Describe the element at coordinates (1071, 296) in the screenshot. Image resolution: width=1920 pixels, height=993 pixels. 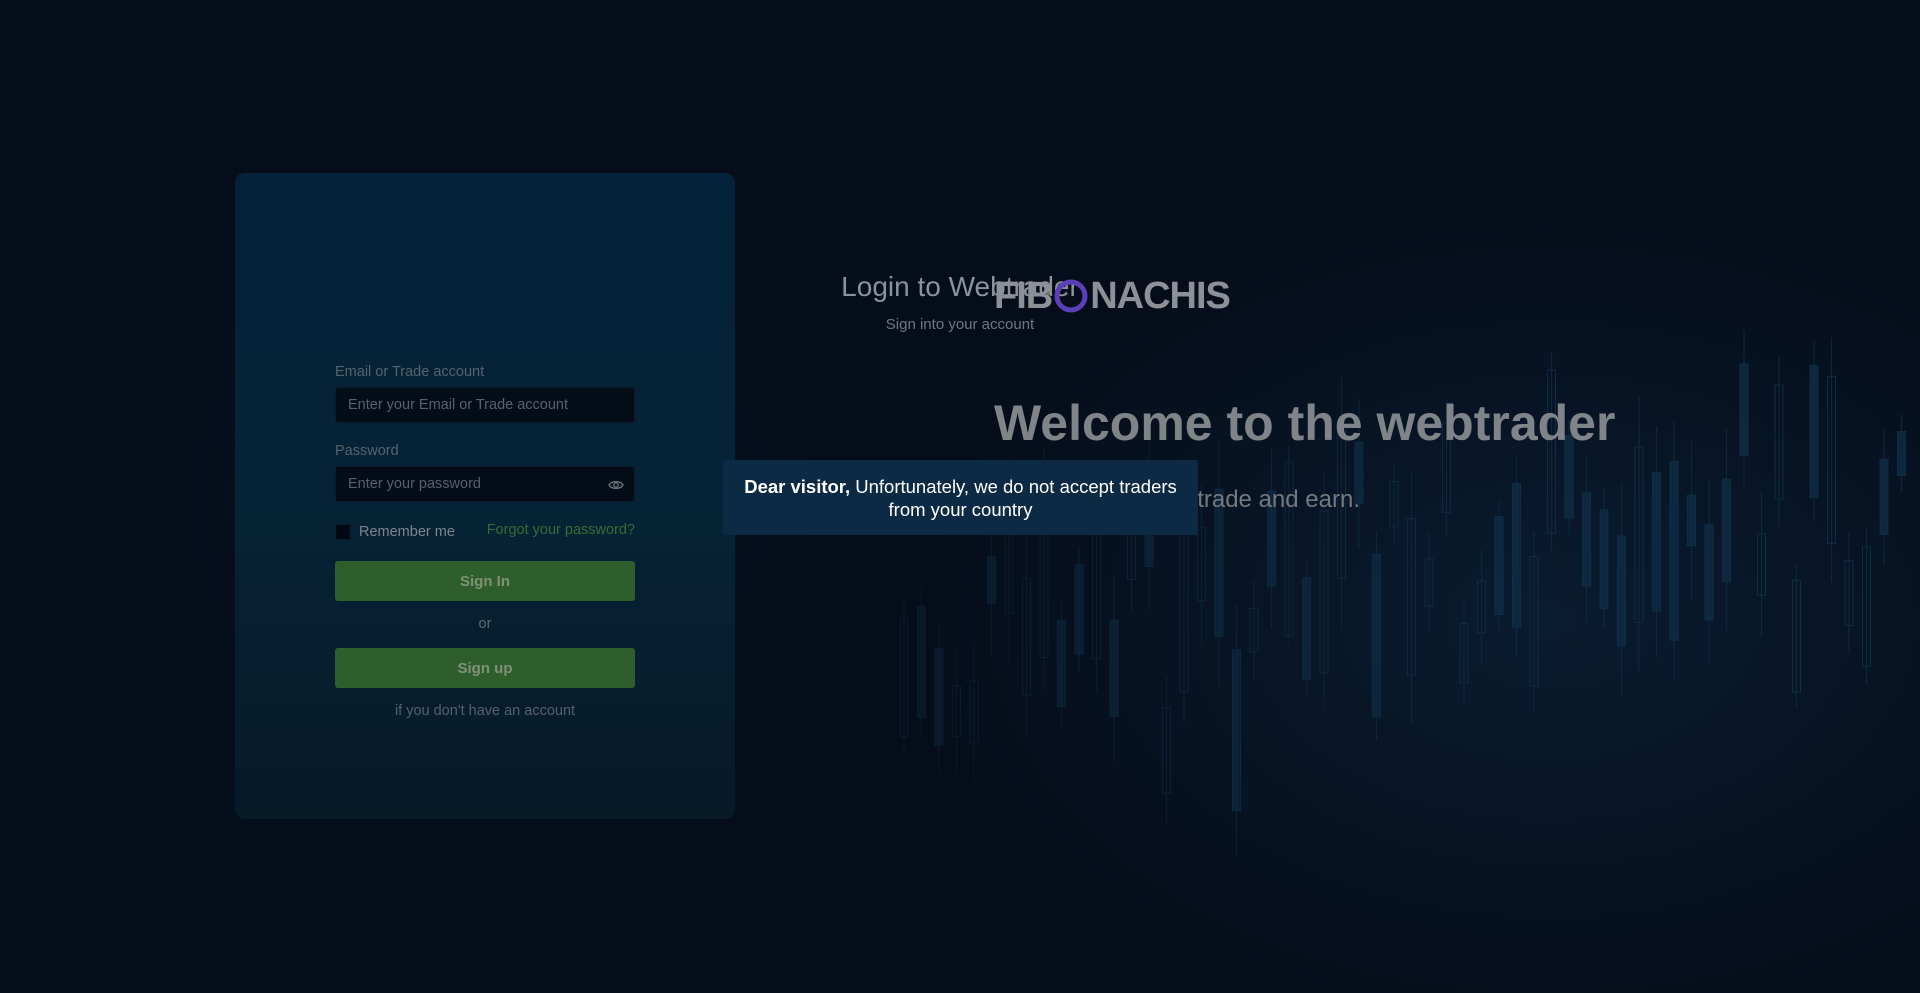
I see `logo-ring-icon` at that location.